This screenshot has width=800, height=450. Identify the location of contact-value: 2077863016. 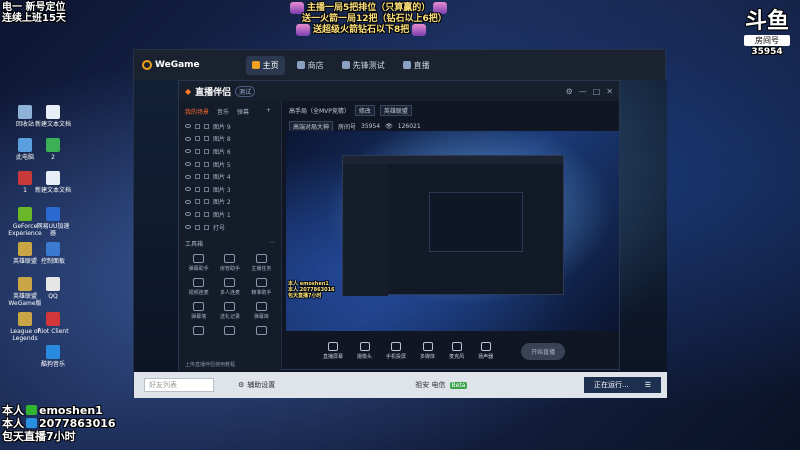
(77, 423).